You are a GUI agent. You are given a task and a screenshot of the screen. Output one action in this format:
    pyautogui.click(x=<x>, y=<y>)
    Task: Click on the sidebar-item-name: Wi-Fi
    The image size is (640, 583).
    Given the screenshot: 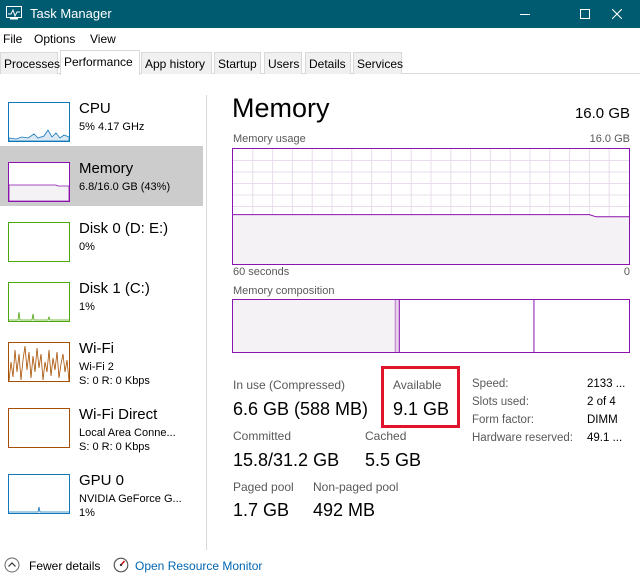 What is the action you would take?
    pyautogui.click(x=96, y=348)
    